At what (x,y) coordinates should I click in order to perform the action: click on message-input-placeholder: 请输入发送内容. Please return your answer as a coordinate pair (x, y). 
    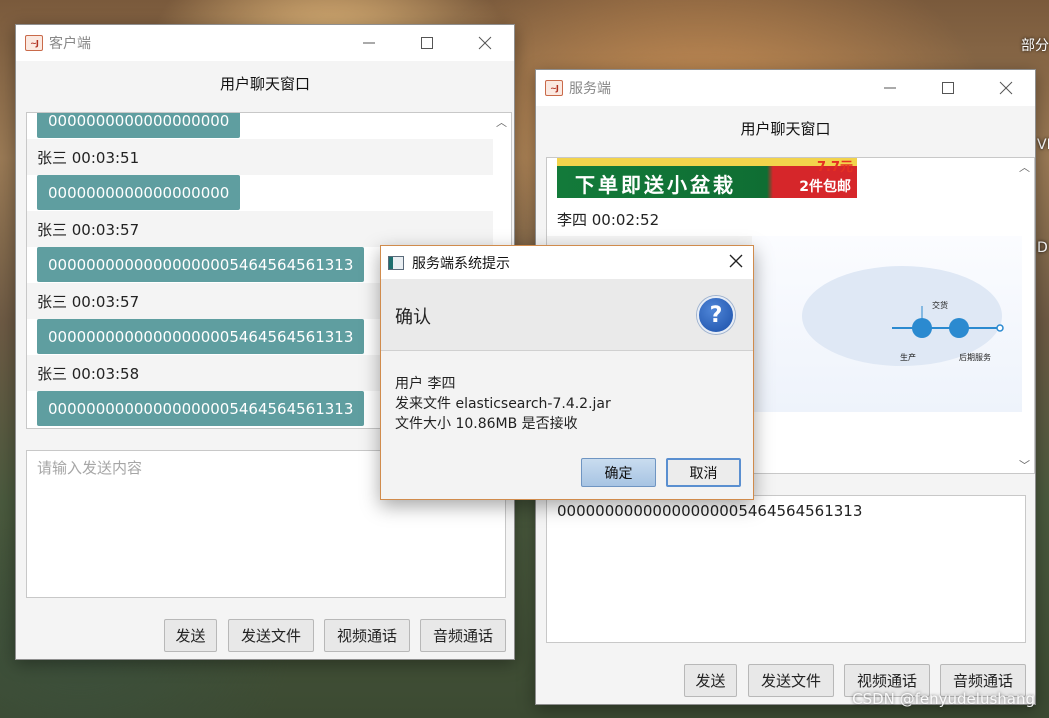
    Looking at the image, I should click on (90, 468).